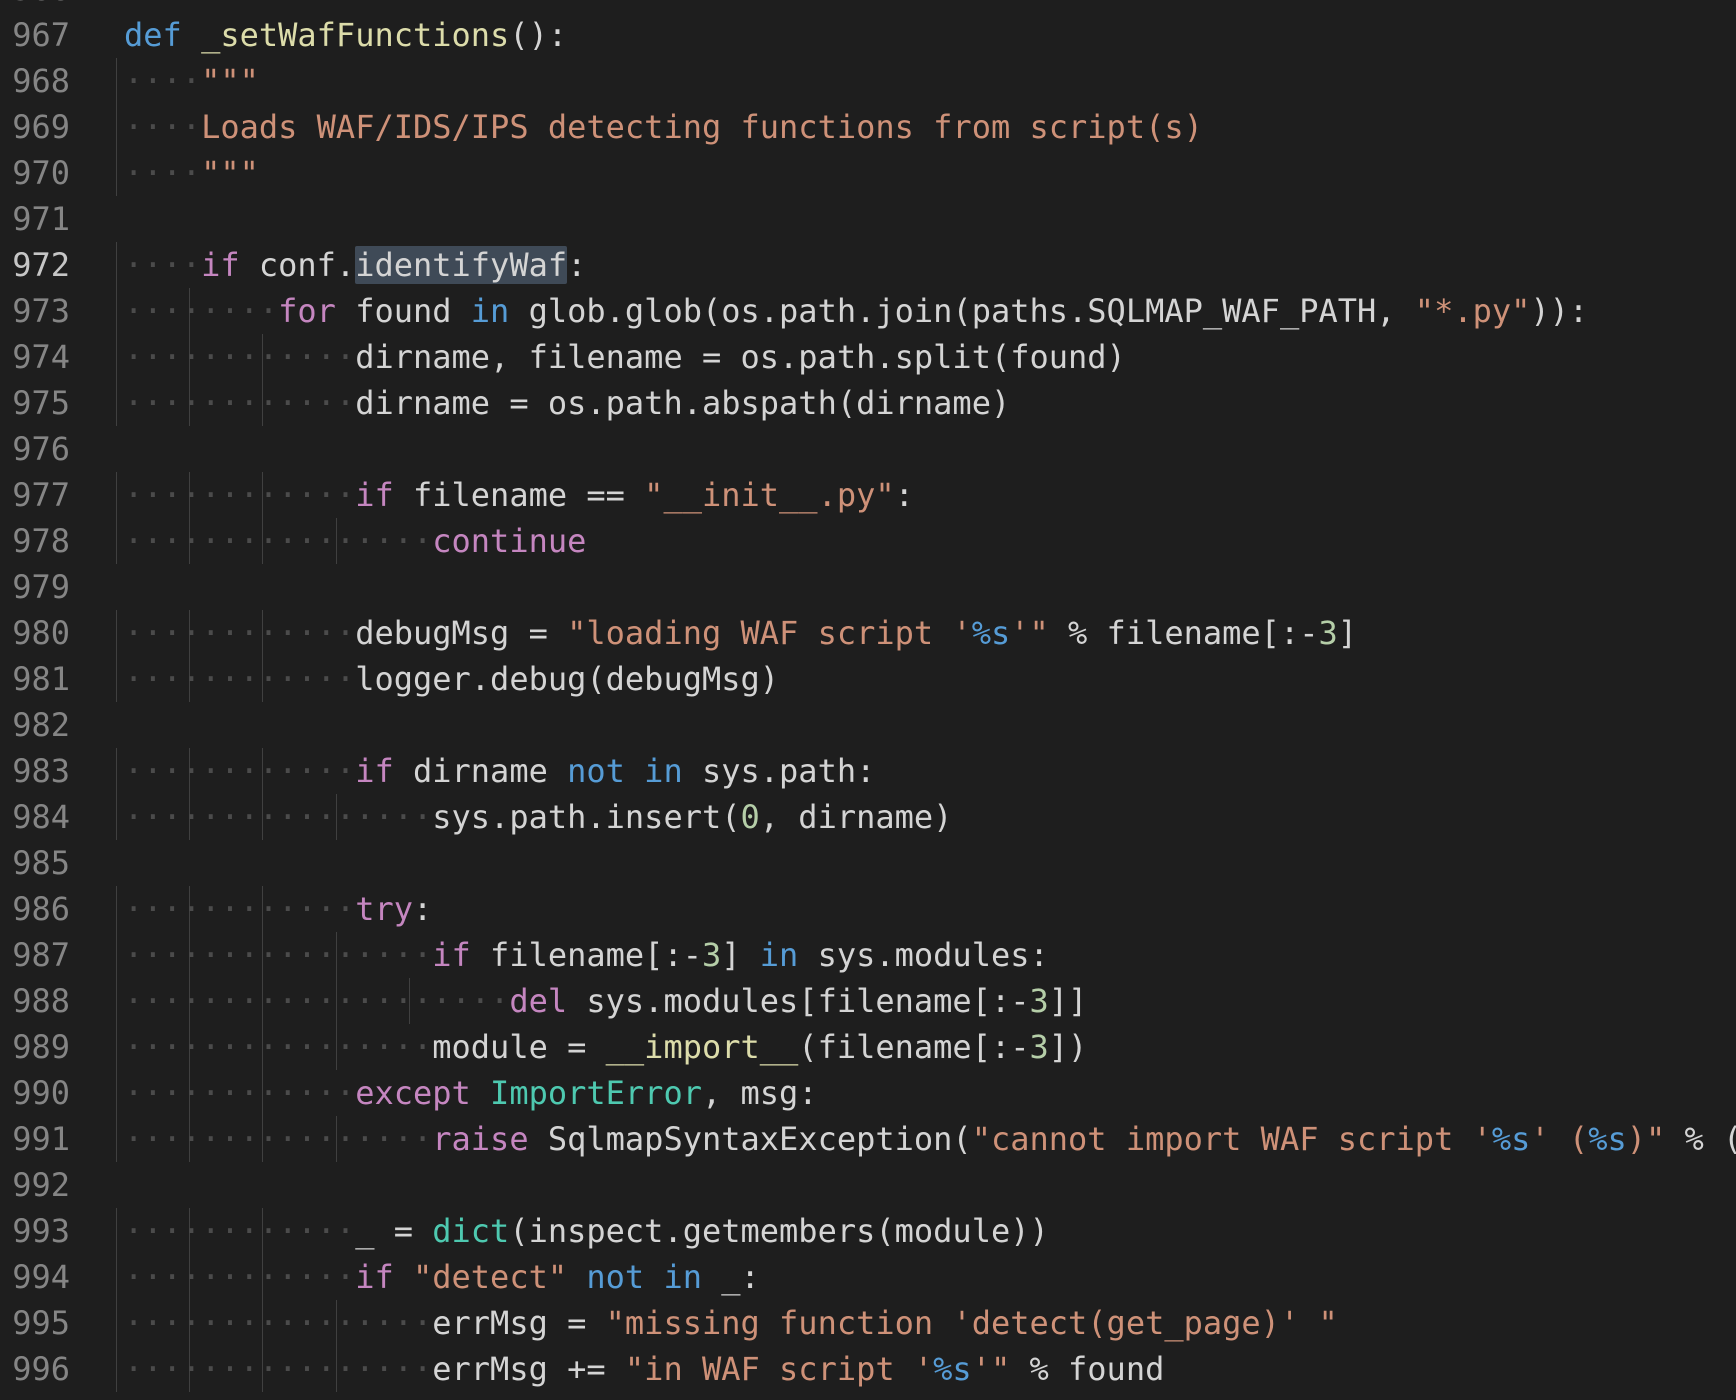  Describe the element at coordinates (868, 1185) in the screenshot. I see `code-line: 992` at that location.